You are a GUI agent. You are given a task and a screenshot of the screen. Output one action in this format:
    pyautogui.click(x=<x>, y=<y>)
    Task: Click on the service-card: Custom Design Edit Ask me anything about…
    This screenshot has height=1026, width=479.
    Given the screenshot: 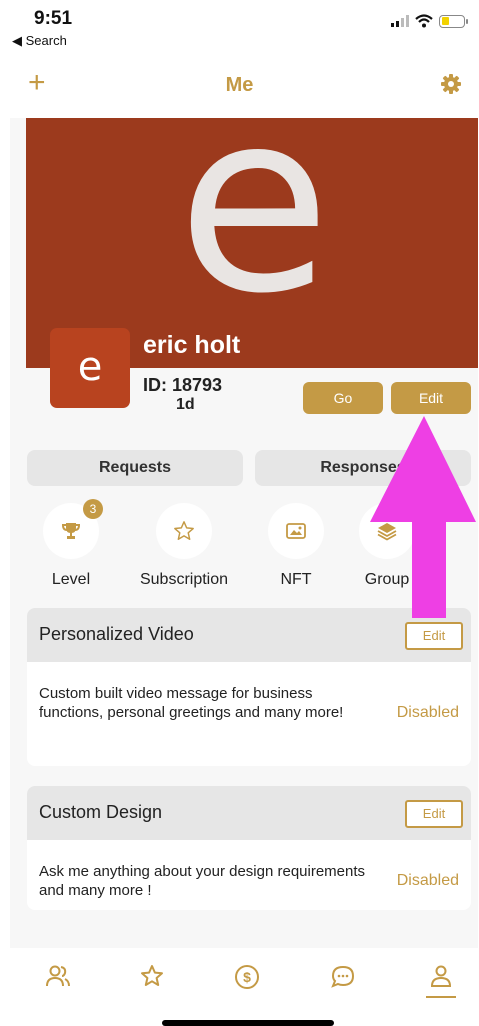 What is the action you would take?
    pyautogui.click(x=249, y=848)
    